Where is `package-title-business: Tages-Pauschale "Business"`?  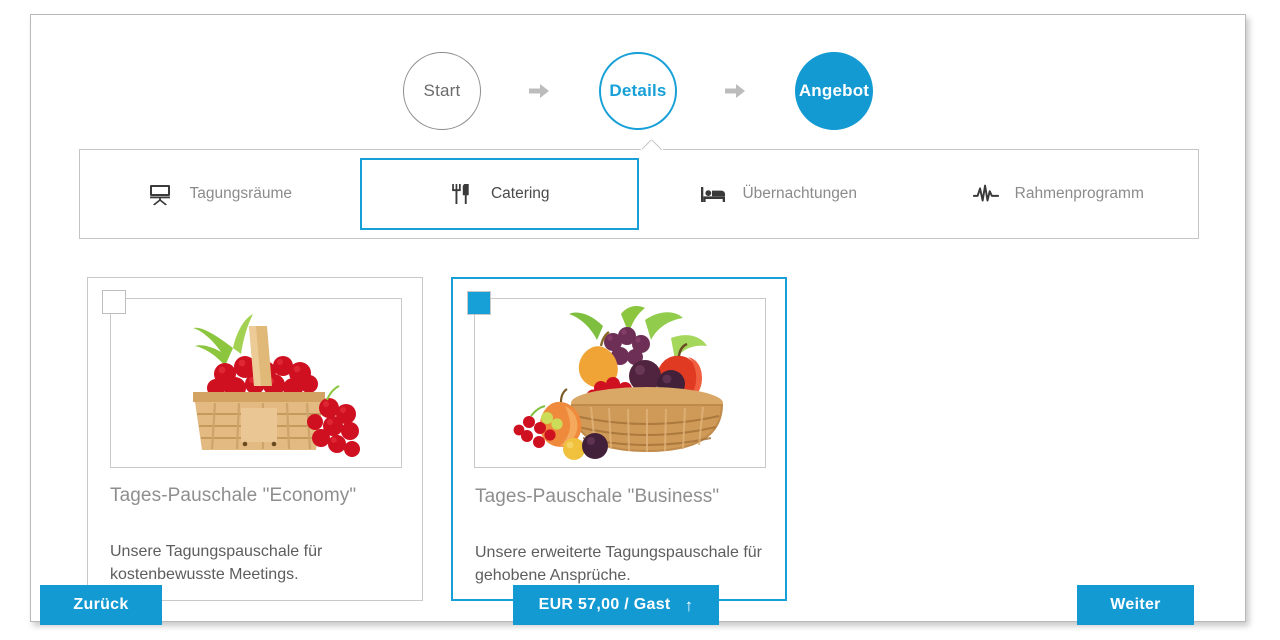
package-title-business: Tages-Pauschale "Business" is located at coordinates (597, 496).